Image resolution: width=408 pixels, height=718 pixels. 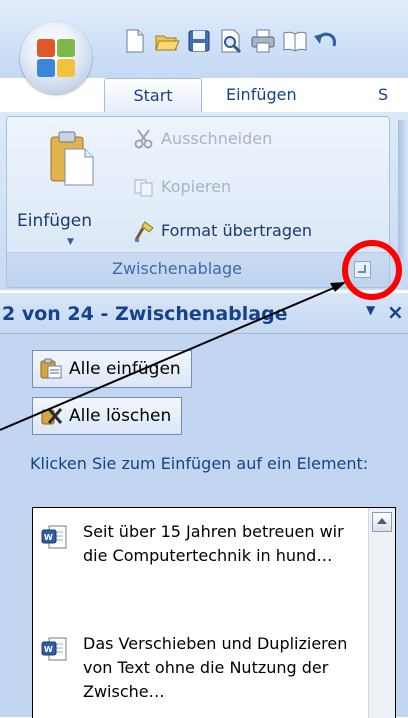 I want to click on list-scrollbar, so click(x=381, y=613).